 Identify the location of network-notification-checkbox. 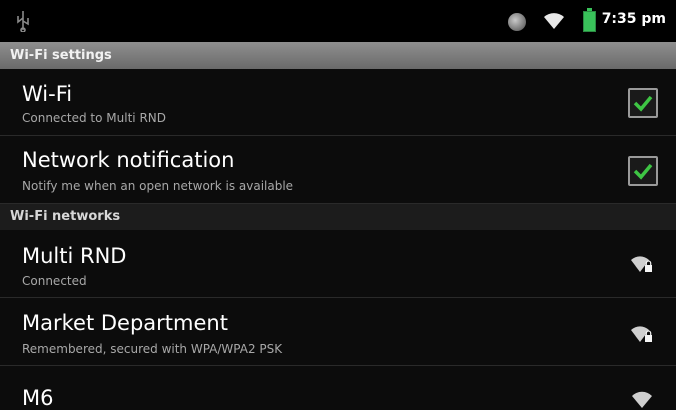
(643, 171).